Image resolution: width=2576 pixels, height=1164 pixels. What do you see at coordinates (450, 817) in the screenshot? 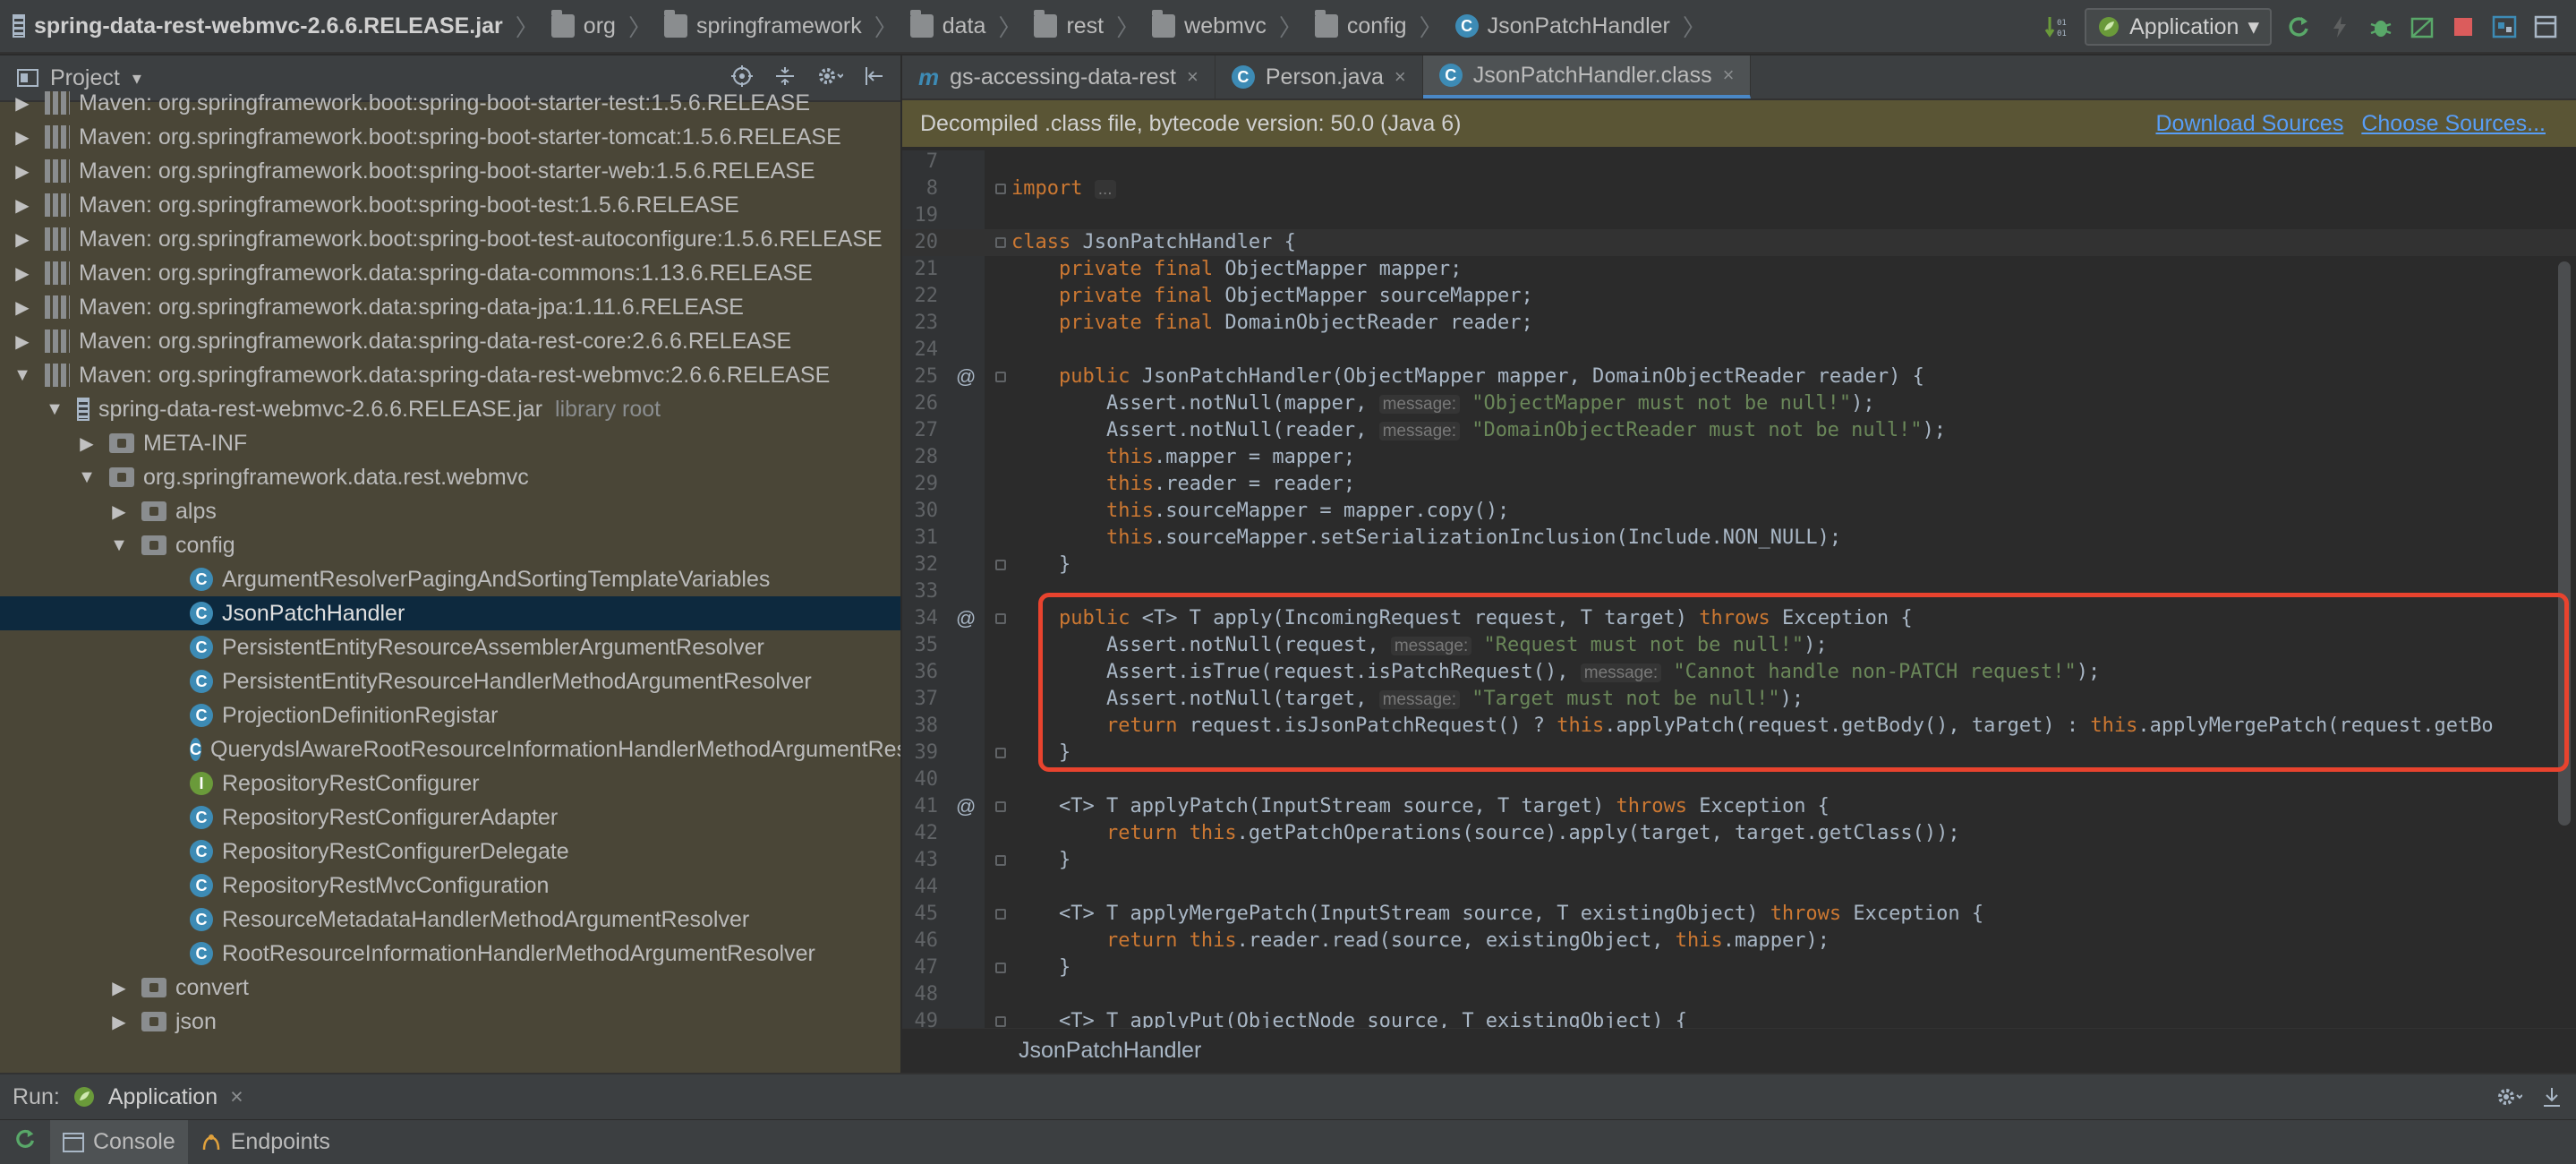
I see `tree-item: C RepositoryRestConfigurerAdapter` at bounding box center [450, 817].